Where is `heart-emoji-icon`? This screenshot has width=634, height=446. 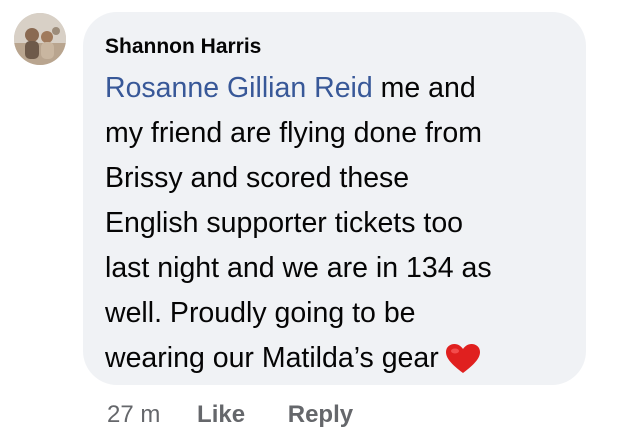 heart-emoji-icon is located at coordinates (463, 366).